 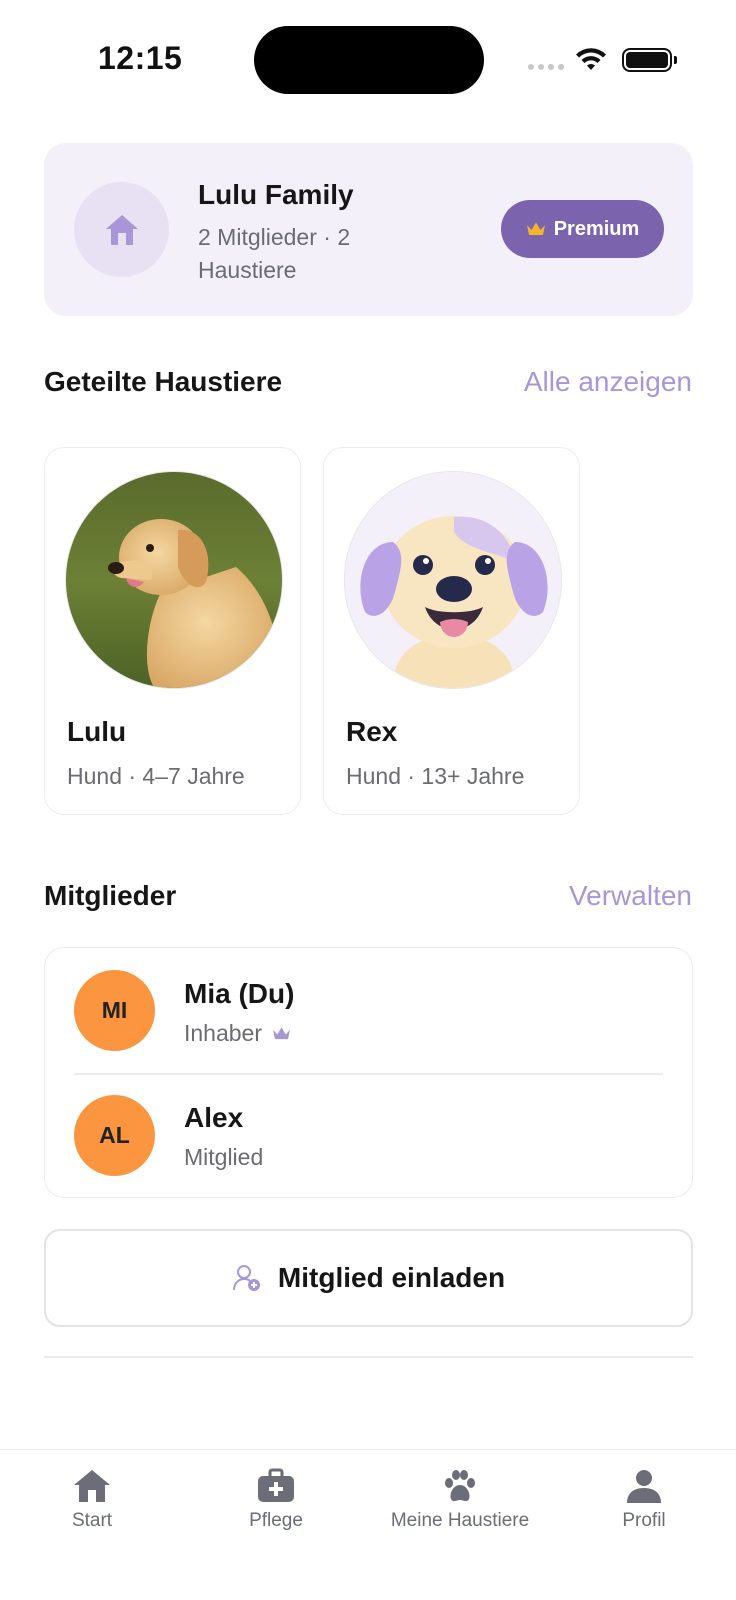 What do you see at coordinates (372, 731) in the screenshot?
I see `pet-name: Rex` at bounding box center [372, 731].